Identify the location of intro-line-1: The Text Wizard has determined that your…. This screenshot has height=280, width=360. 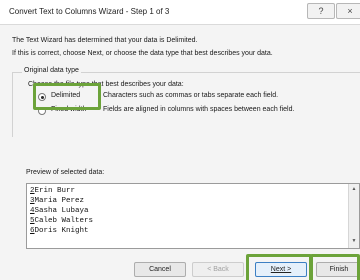
(105, 40).